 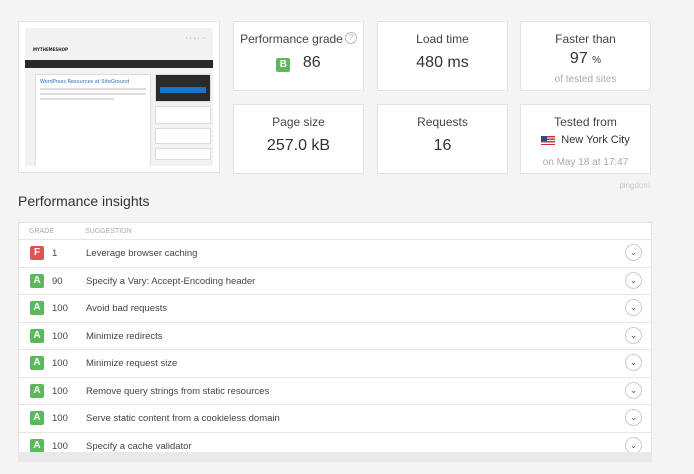 I want to click on pingdom-watermark: pingdom, so click(x=634, y=185).